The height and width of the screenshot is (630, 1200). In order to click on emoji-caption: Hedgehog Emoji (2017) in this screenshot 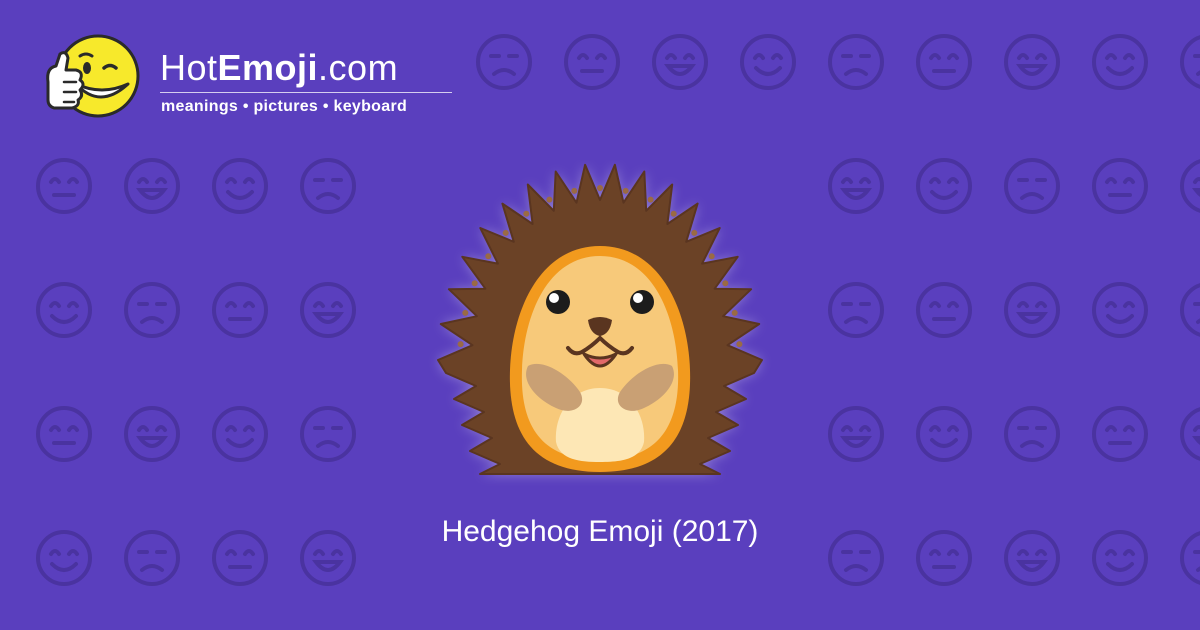, I will do `click(600, 531)`.